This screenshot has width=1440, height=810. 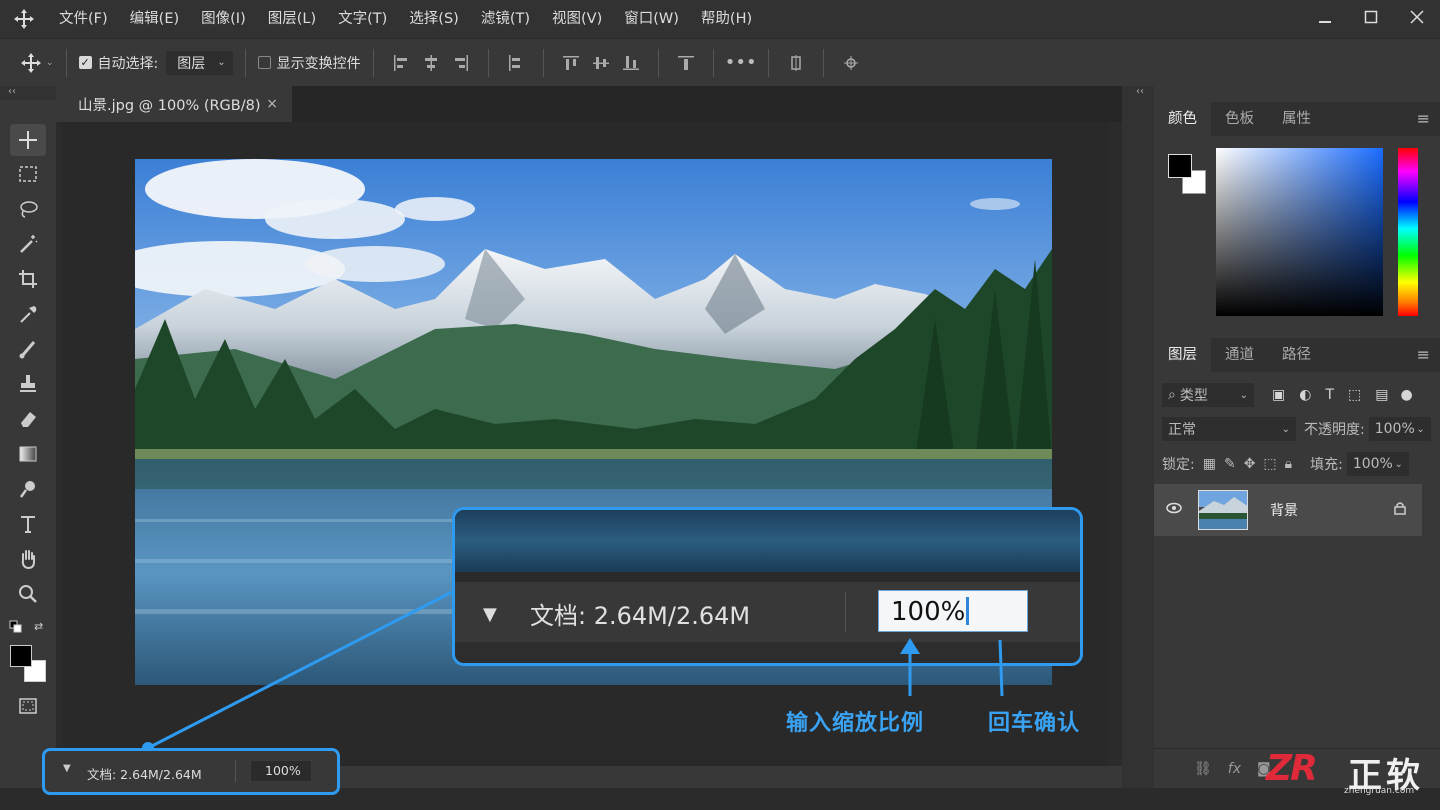 I want to click on restore-icon, so click(x=1371, y=17).